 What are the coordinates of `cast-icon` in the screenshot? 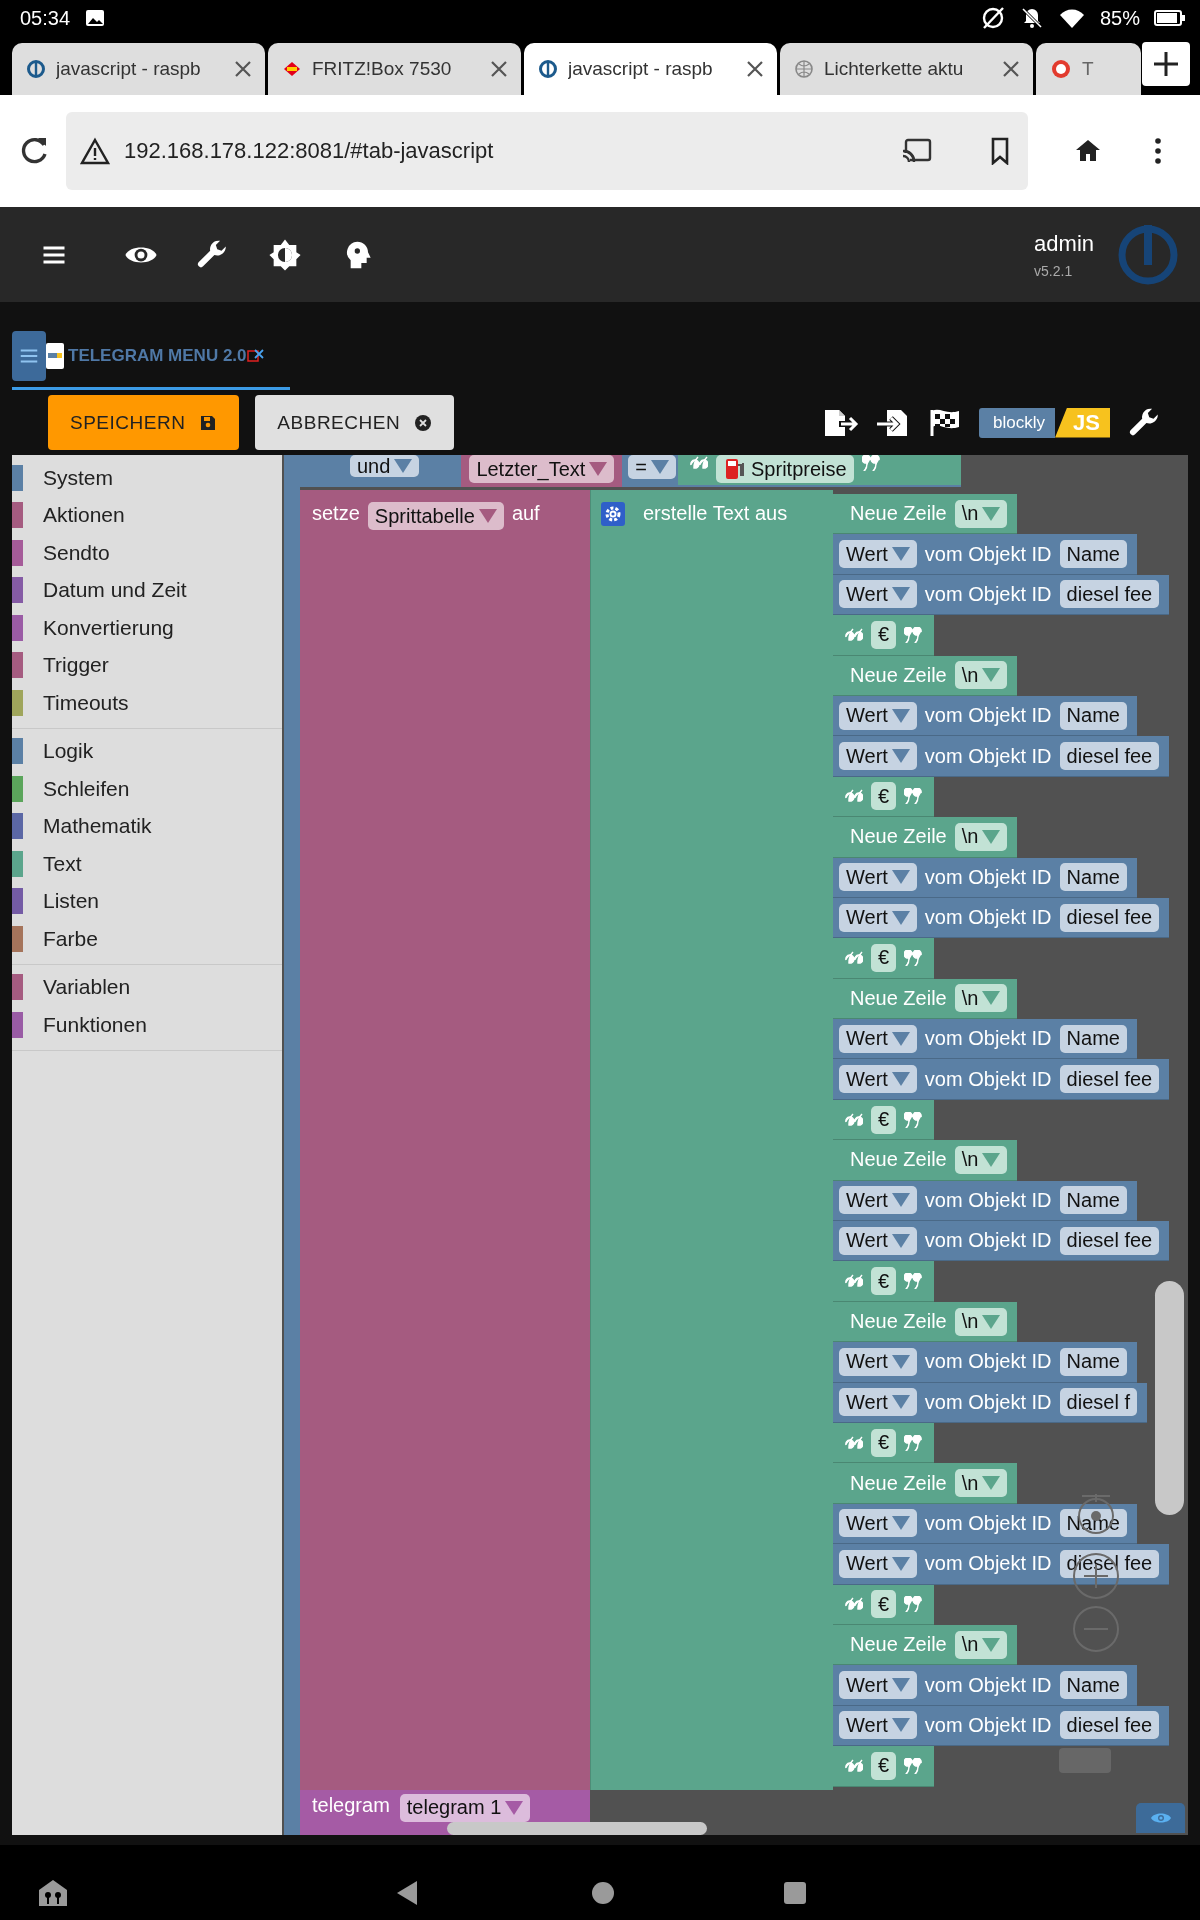 It's located at (917, 151).